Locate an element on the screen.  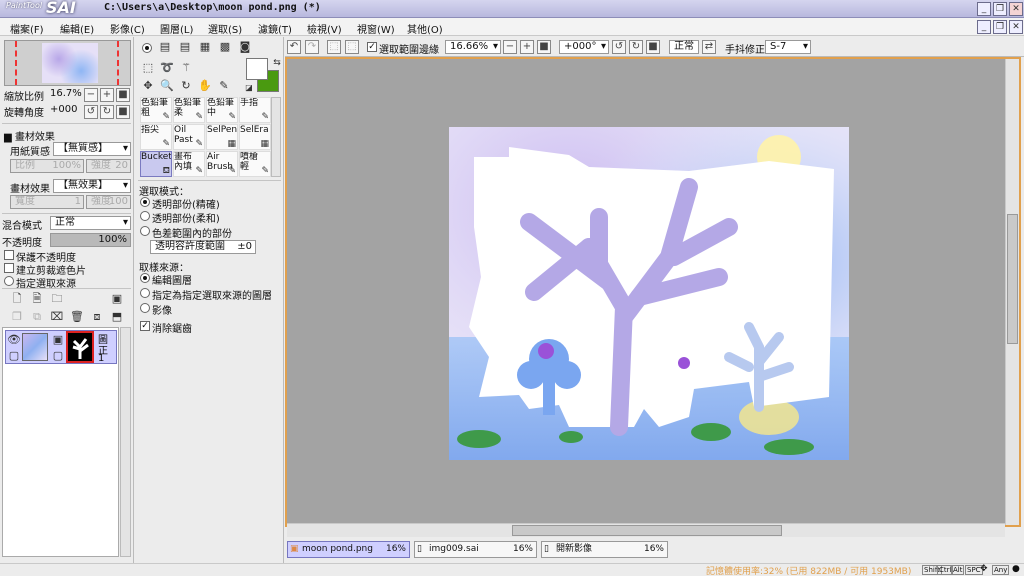
minimize-button: _ is located at coordinates (984, 9).